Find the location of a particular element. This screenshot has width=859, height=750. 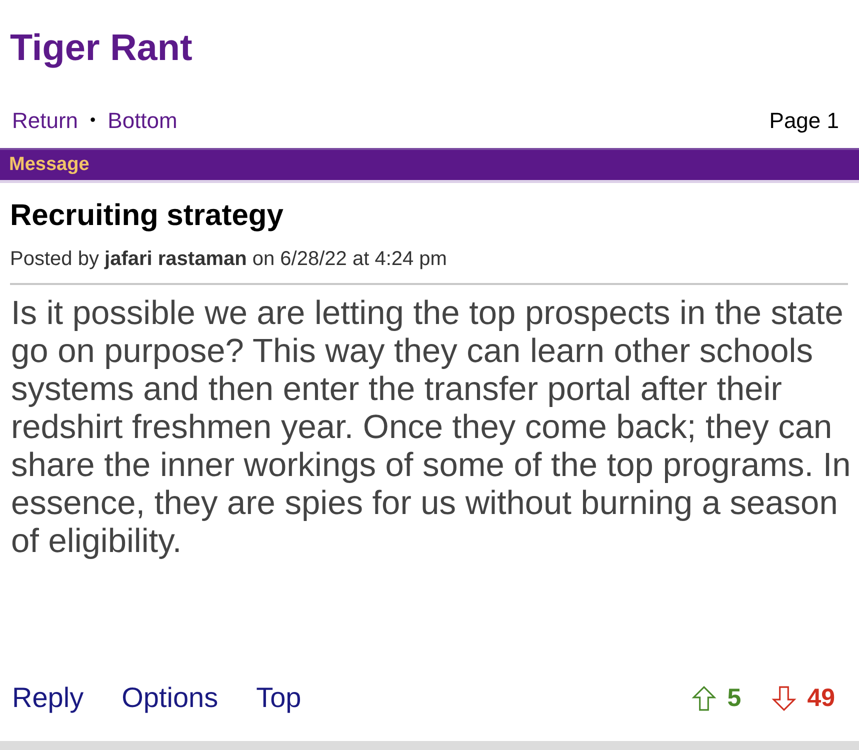

up-arrow-icon is located at coordinates (704, 698).